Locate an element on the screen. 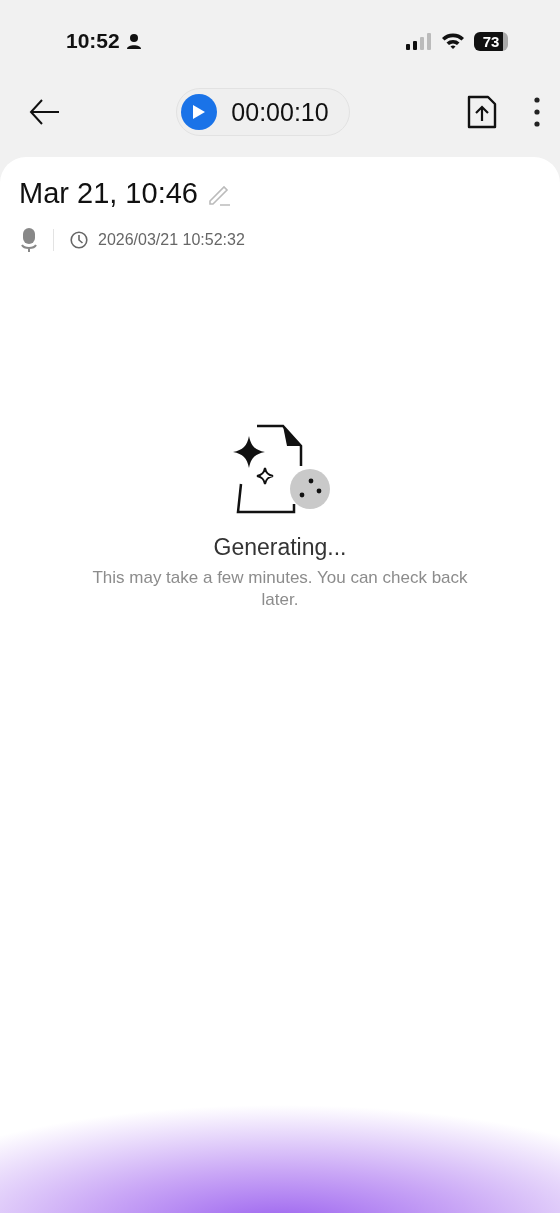 The width and height of the screenshot is (560, 1213). recording-title: Mar 21, 10:46 is located at coordinates (108, 193).